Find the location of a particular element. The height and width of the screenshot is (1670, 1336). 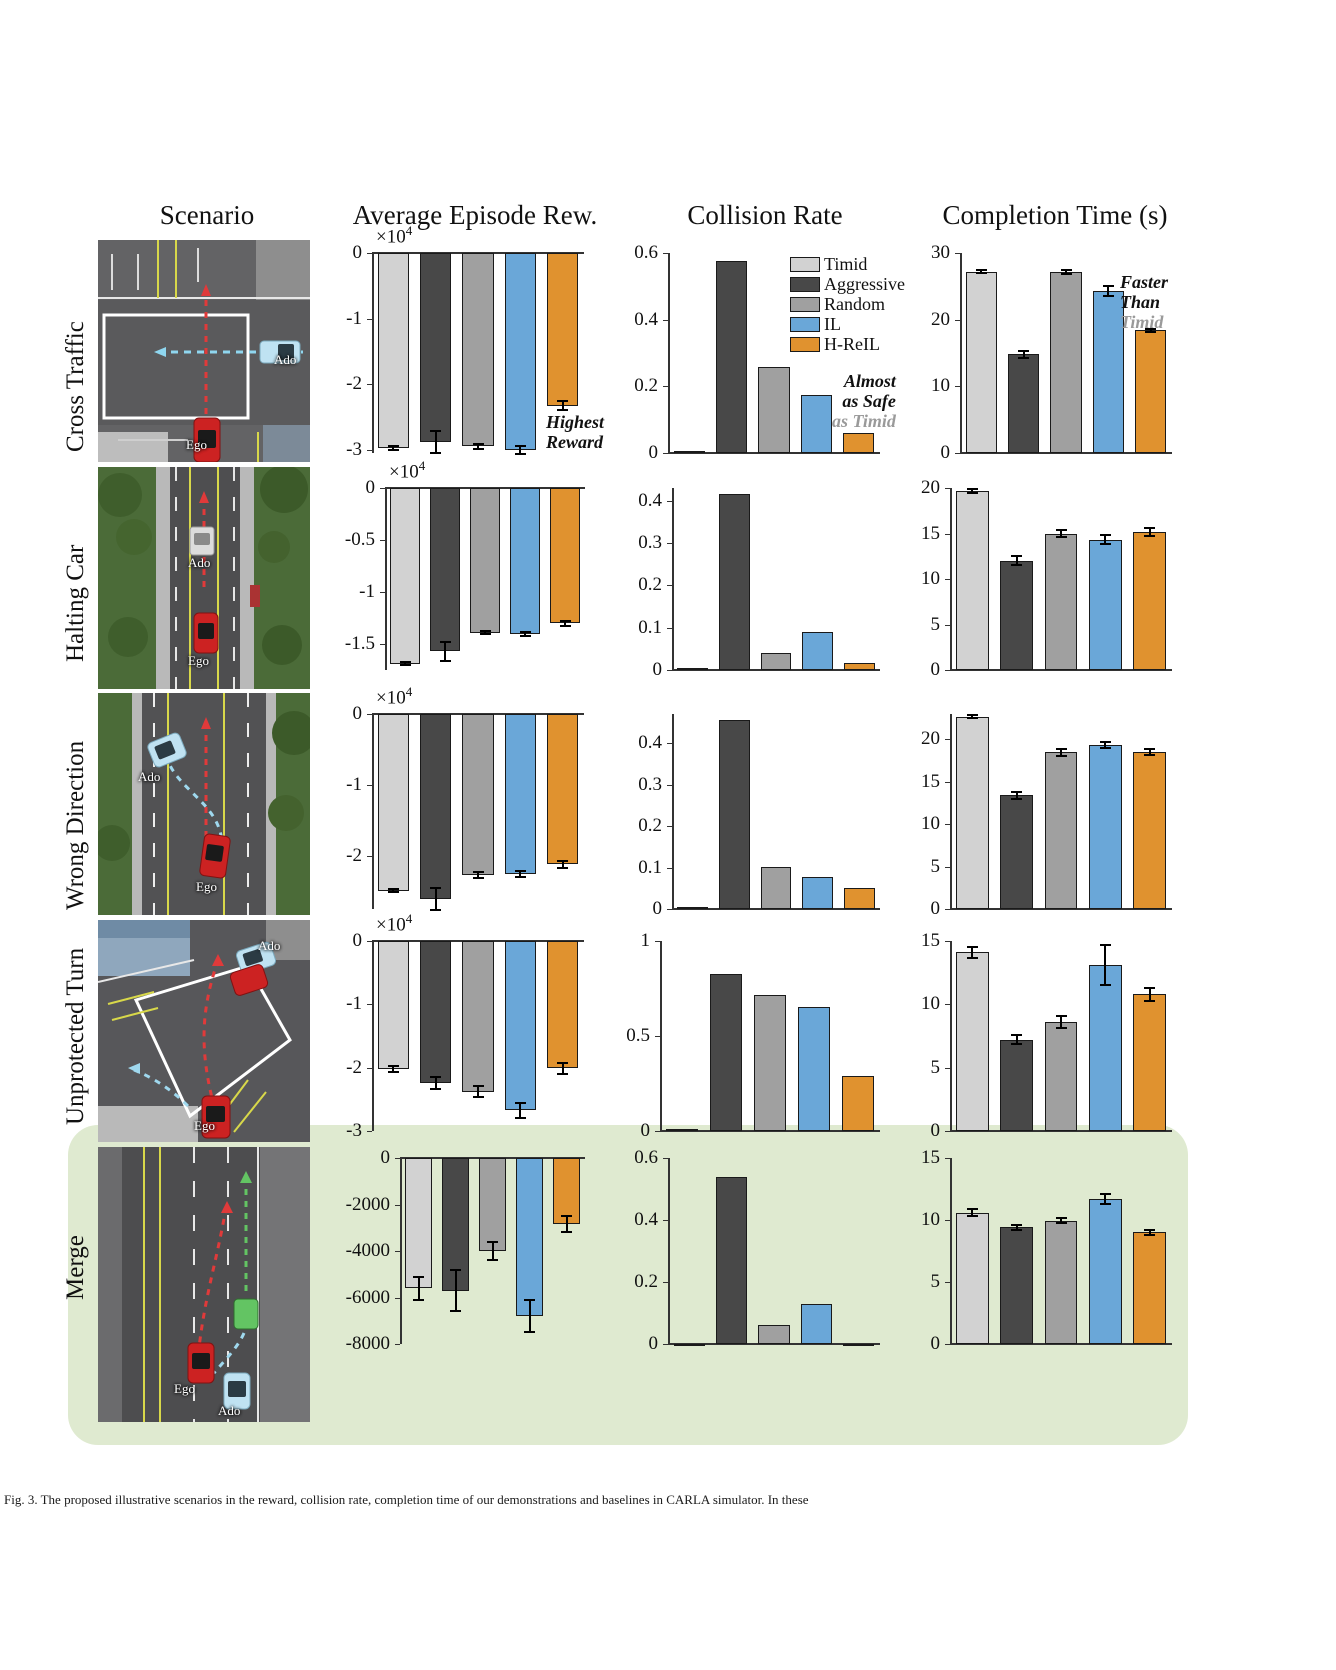

y-tick-label: 0.5 is located at coordinates (638, 1035).